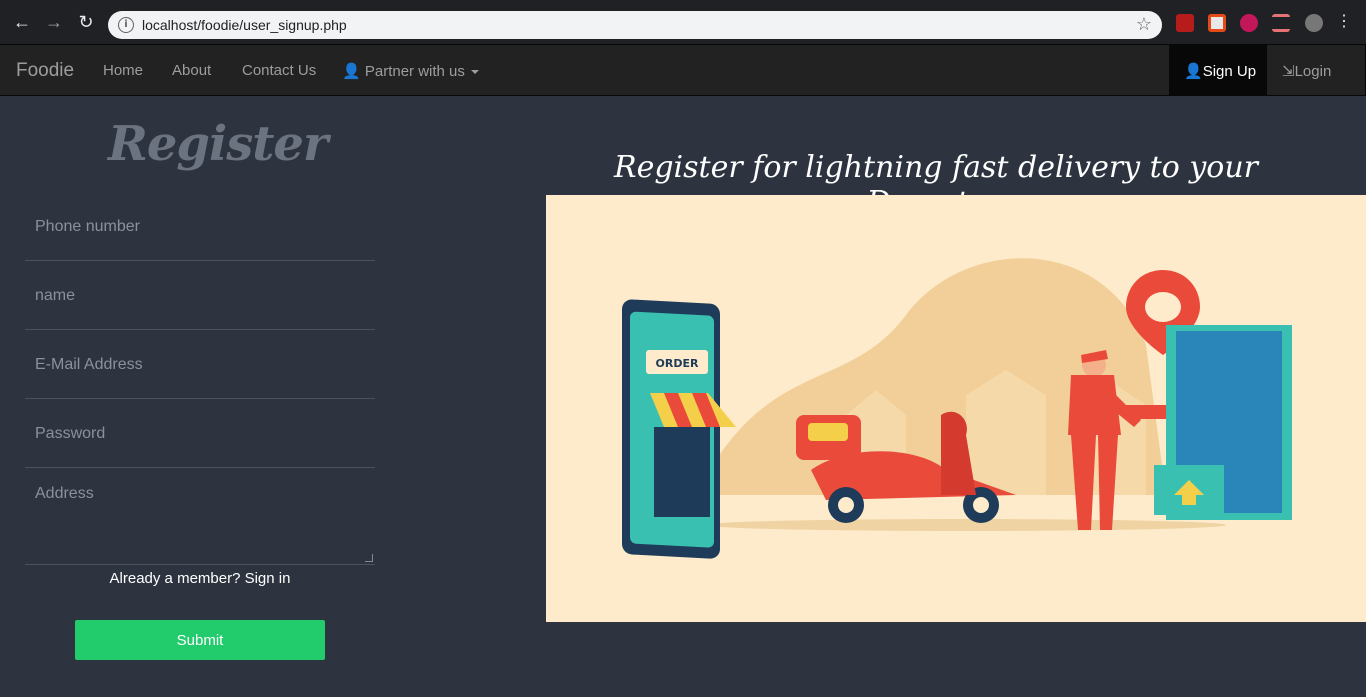 The width and height of the screenshot is (1366, 697). What do you see at coordinates (635, 25) in the screenshot?
I see `address-bar: i localhost/foodie/user_signup.php ☆` at bounding box center [635, 25].